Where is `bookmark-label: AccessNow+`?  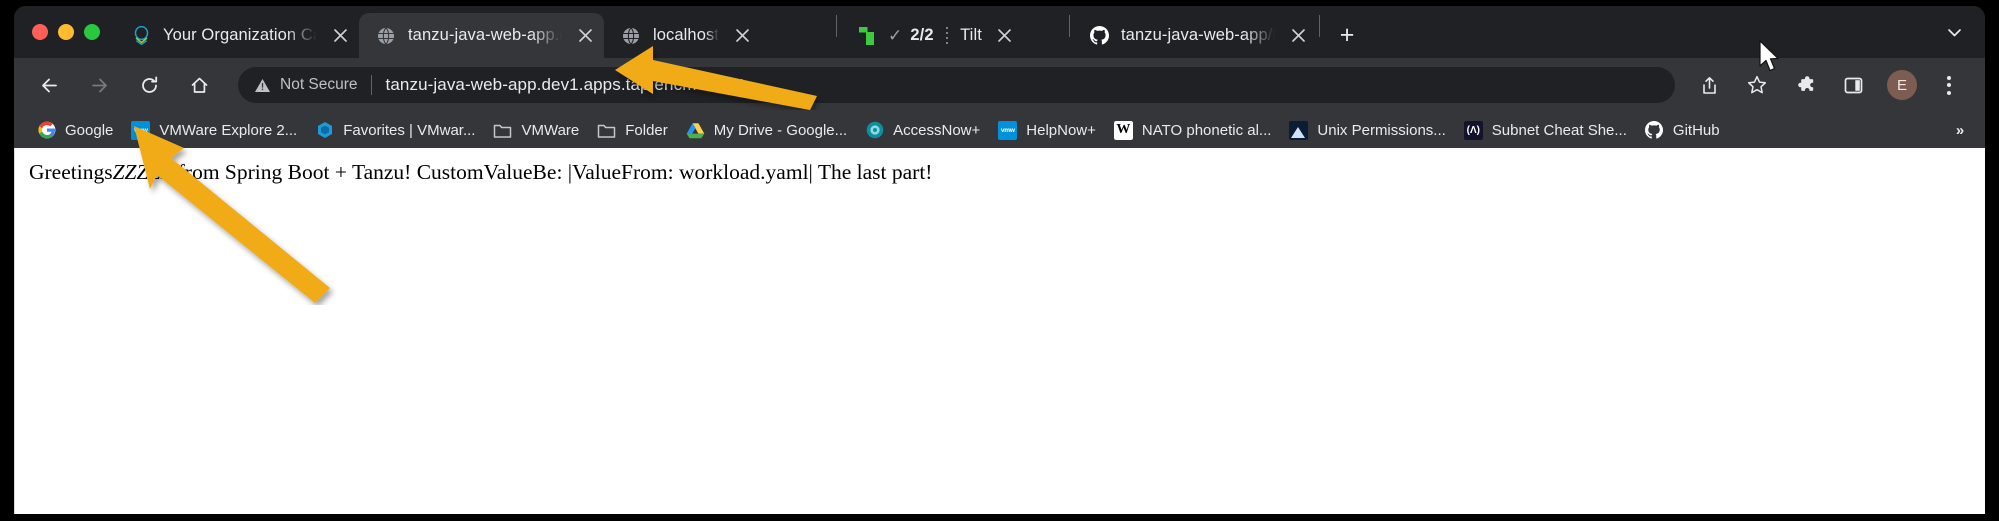 bookmark-label: AccessNow+ is located at coordinates (937, 130).